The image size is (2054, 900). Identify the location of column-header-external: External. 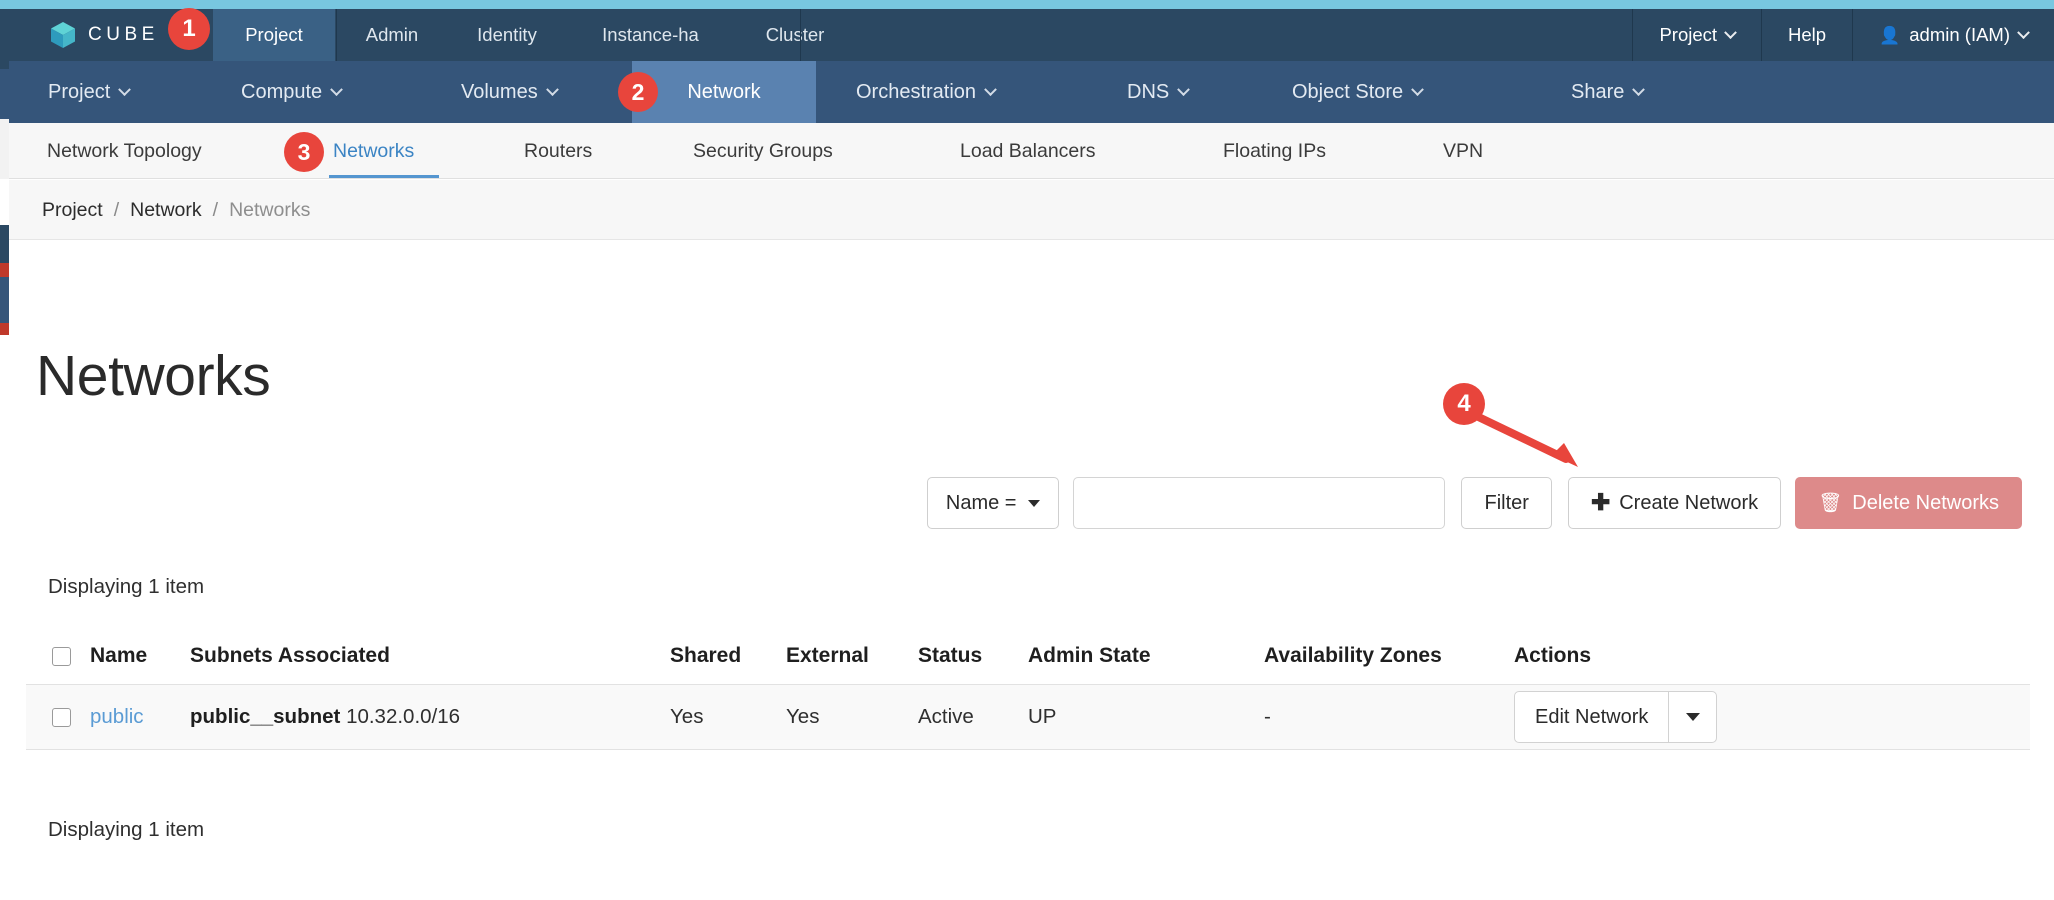
(852, 656).